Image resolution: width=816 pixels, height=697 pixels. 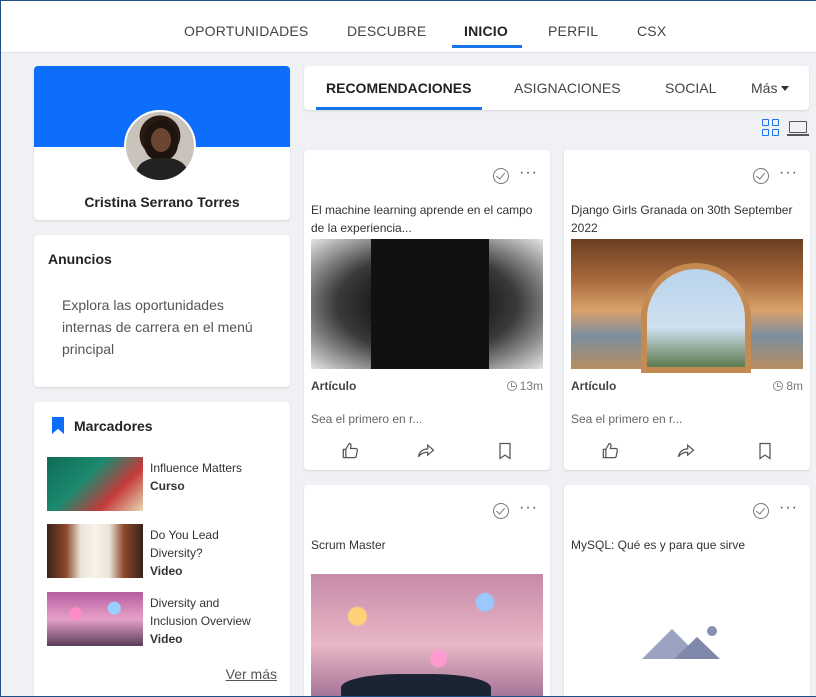 I want to click on bookmark-type: Curso, so click(x=167, y=486).